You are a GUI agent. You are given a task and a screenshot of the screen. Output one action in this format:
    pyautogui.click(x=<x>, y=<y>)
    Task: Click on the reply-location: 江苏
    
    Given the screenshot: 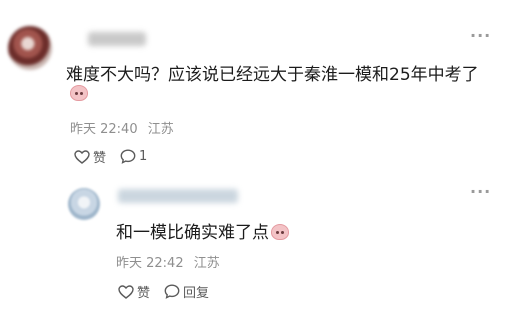 What is the action you would take?
    pyautogui.click(x=206, y=263)
    